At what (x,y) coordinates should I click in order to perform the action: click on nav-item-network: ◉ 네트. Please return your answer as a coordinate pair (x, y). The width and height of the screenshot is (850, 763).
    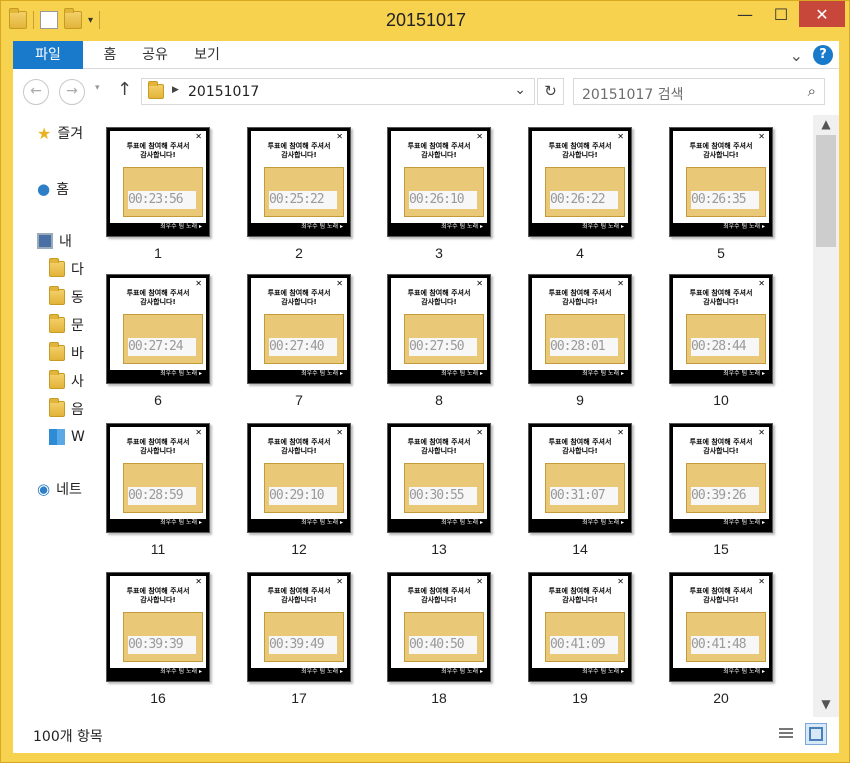
    Looking at the image, I should click on (59, 489).